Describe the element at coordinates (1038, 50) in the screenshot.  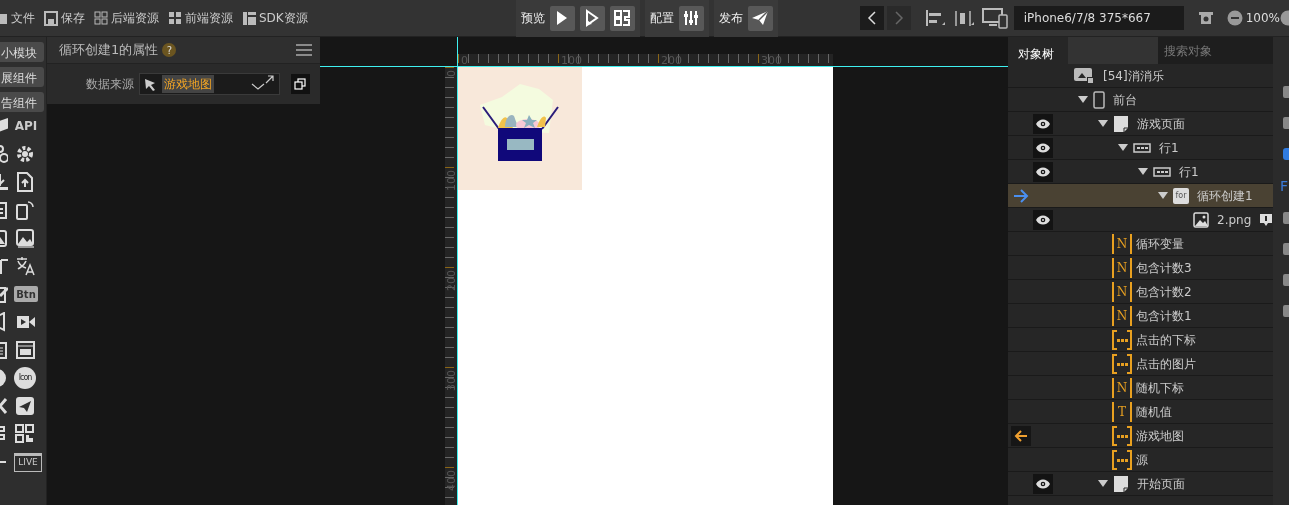
I see `tree-tab: 对象树` at that location.